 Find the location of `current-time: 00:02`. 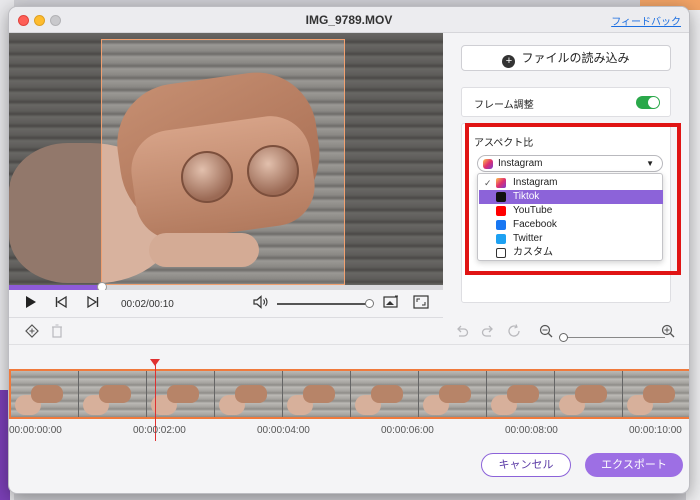

current-time: 00:02 is located at coordinates (134, 304).